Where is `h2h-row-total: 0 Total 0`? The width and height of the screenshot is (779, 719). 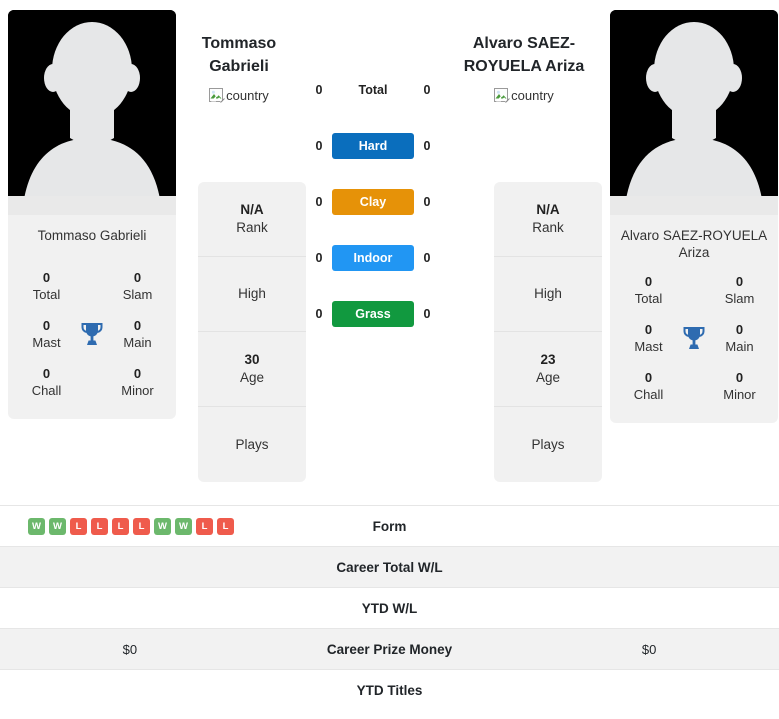
h2h-row-total: 0 Total 0 is located at coordinates (373, 90).